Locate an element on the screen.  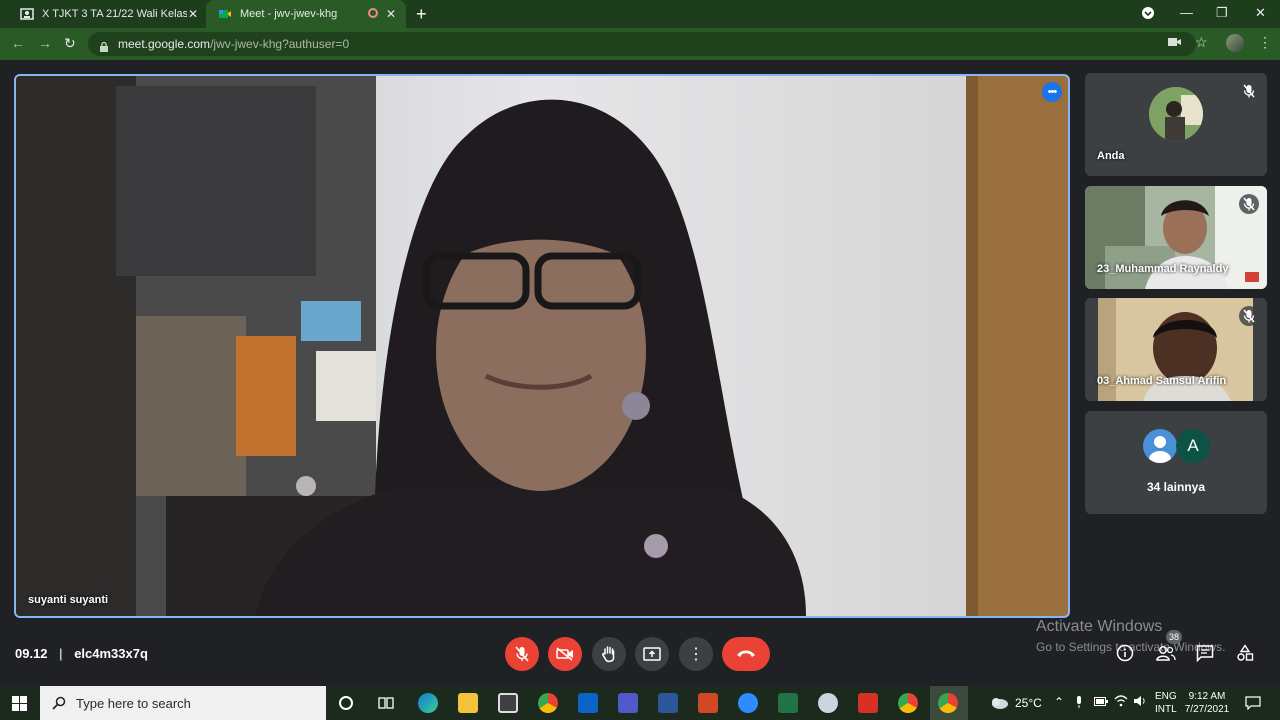
present-screen-button is located at coordinates (652, 654).